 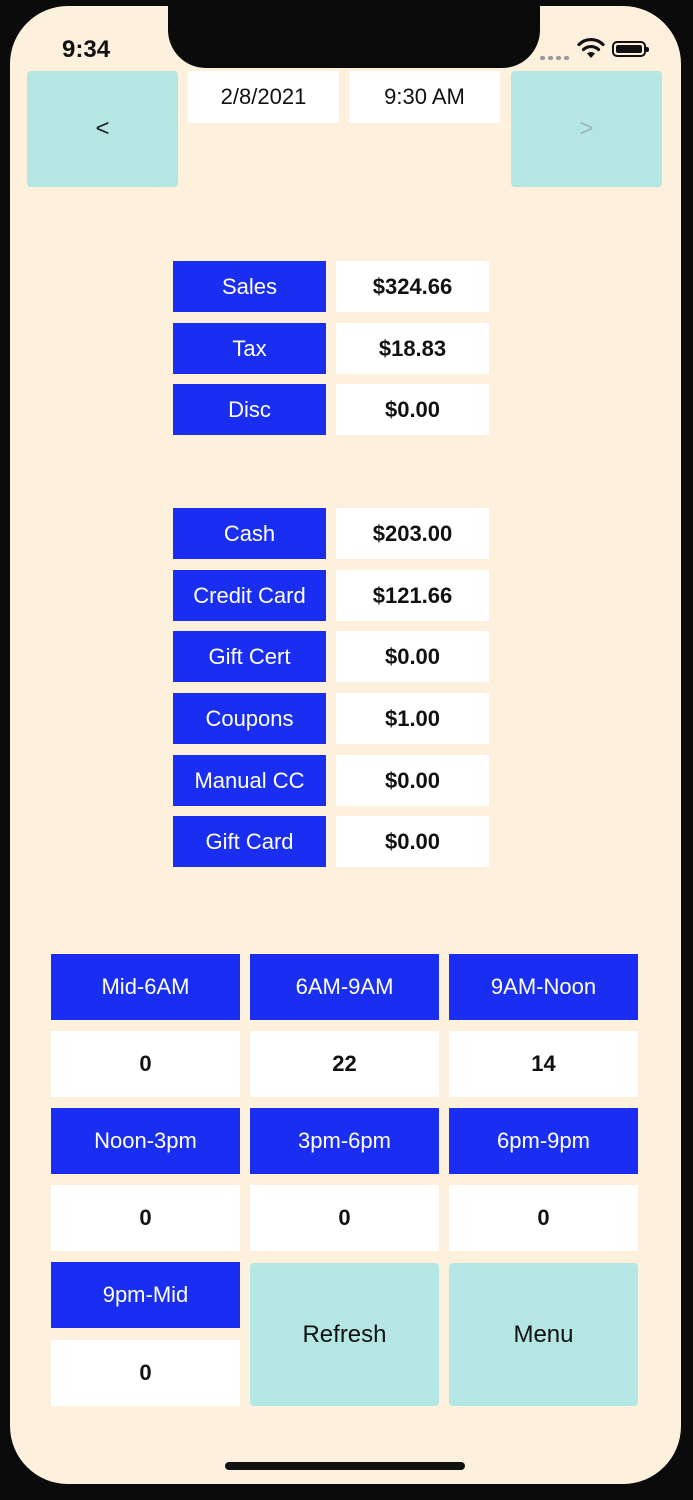 What do you see at coordinates (249, 533) in the screenshot?
I see `payment-label: Cash` at bounding box center [249, 533].